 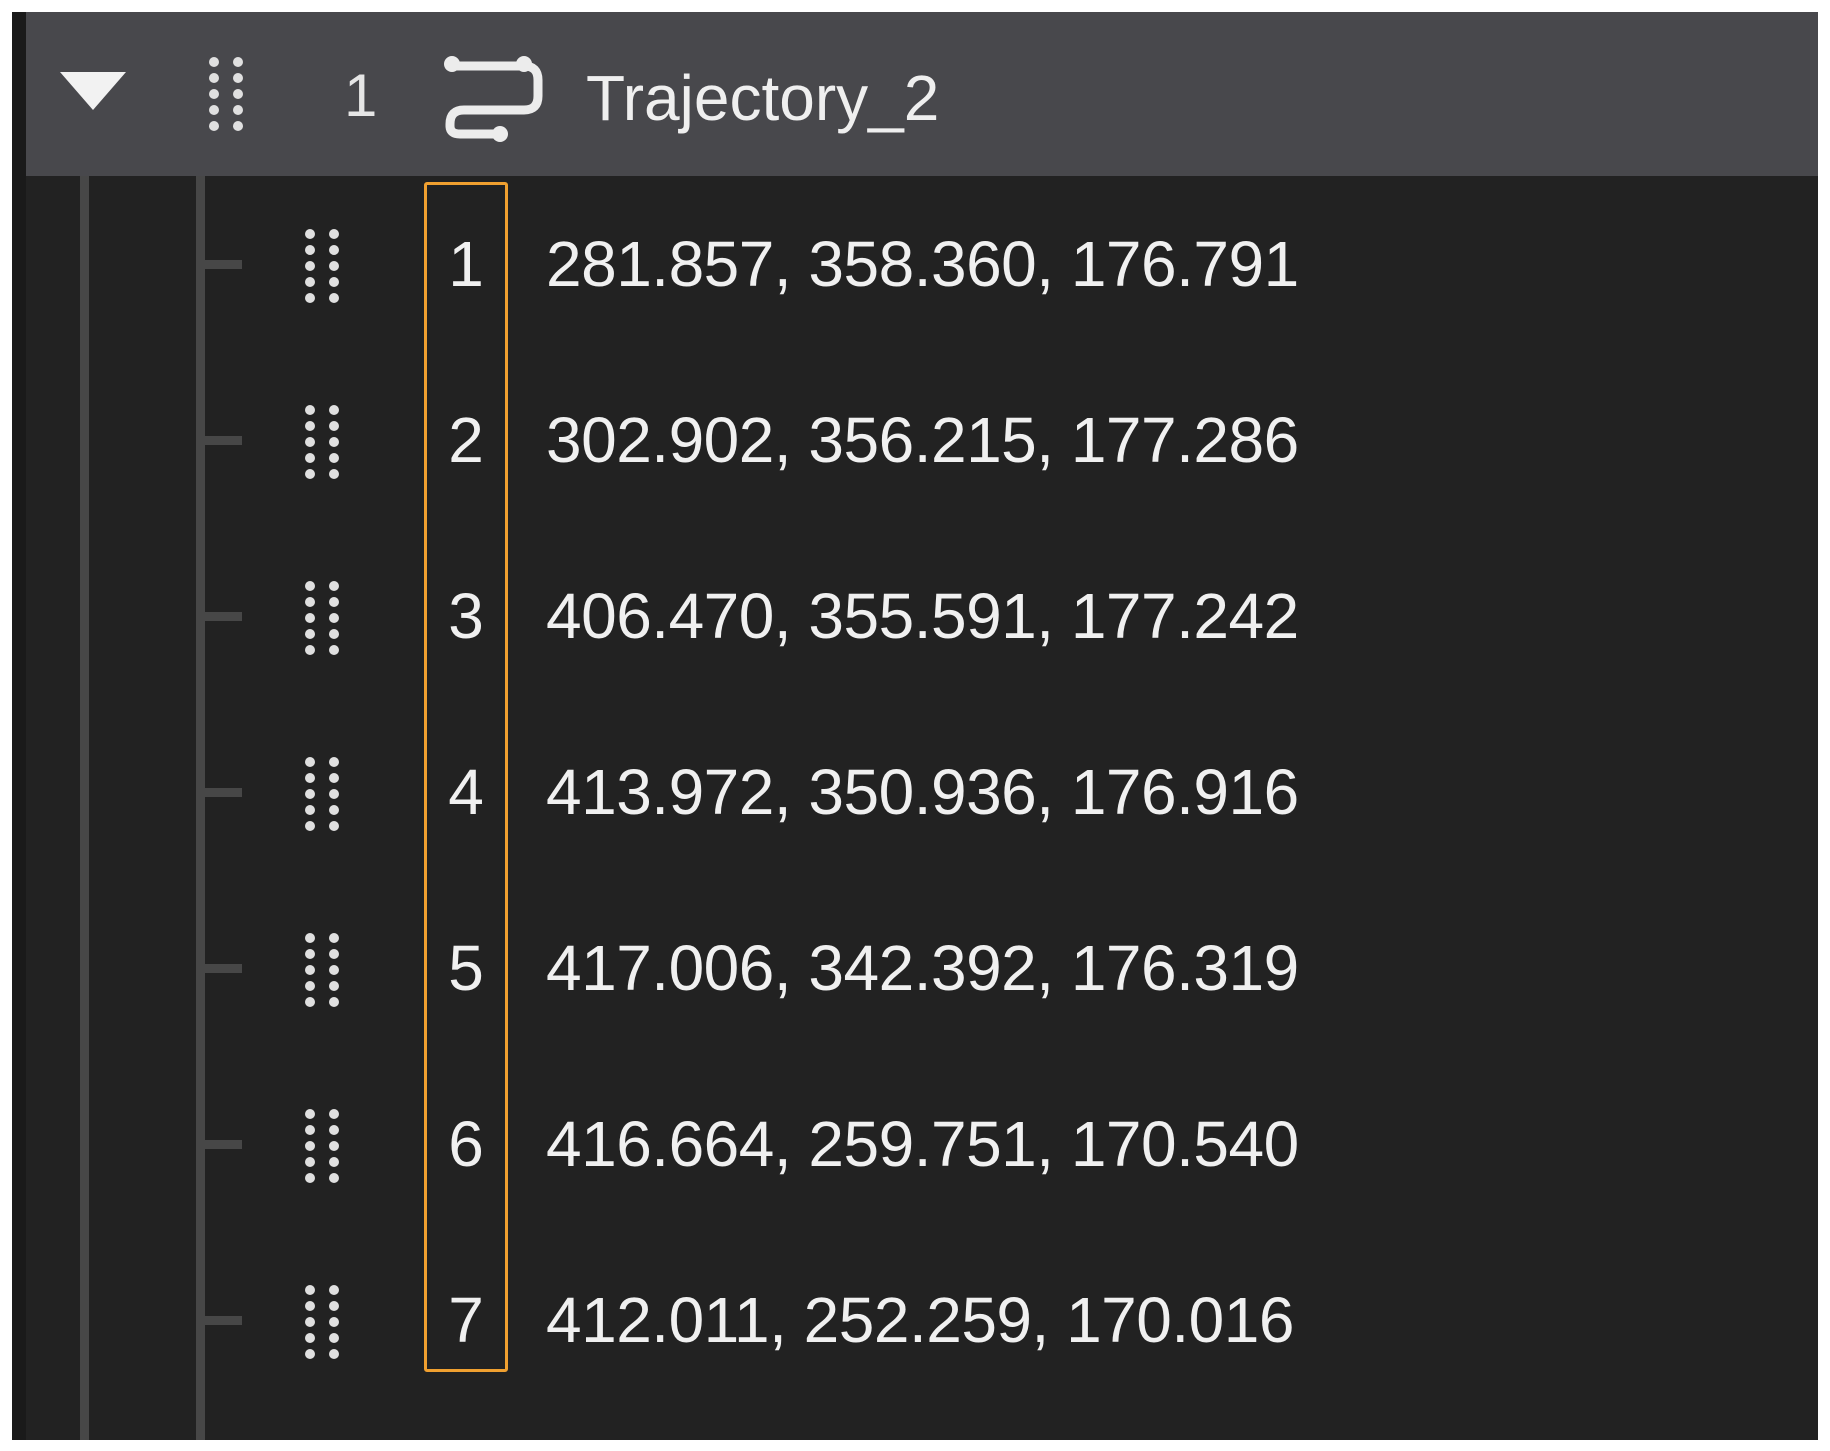 I want to click on waypoint-row: 6 416.664, 259.751, 170.540, so click(x=915, y=1144).